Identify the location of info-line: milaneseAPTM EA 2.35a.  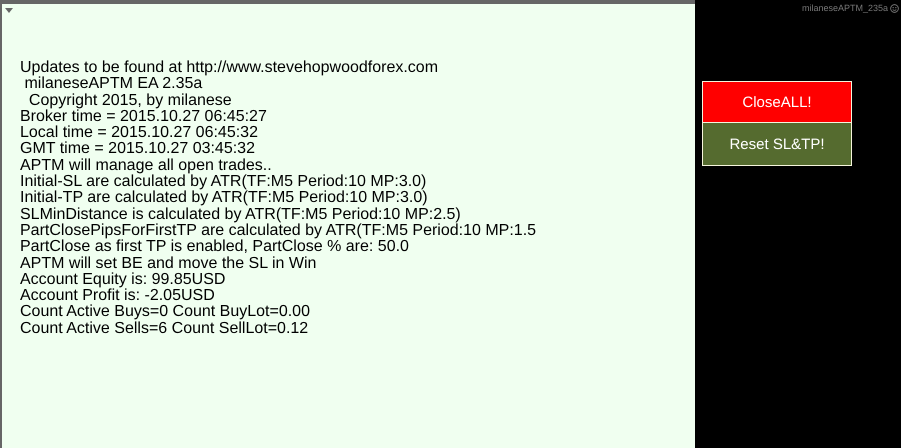
(113, 84).